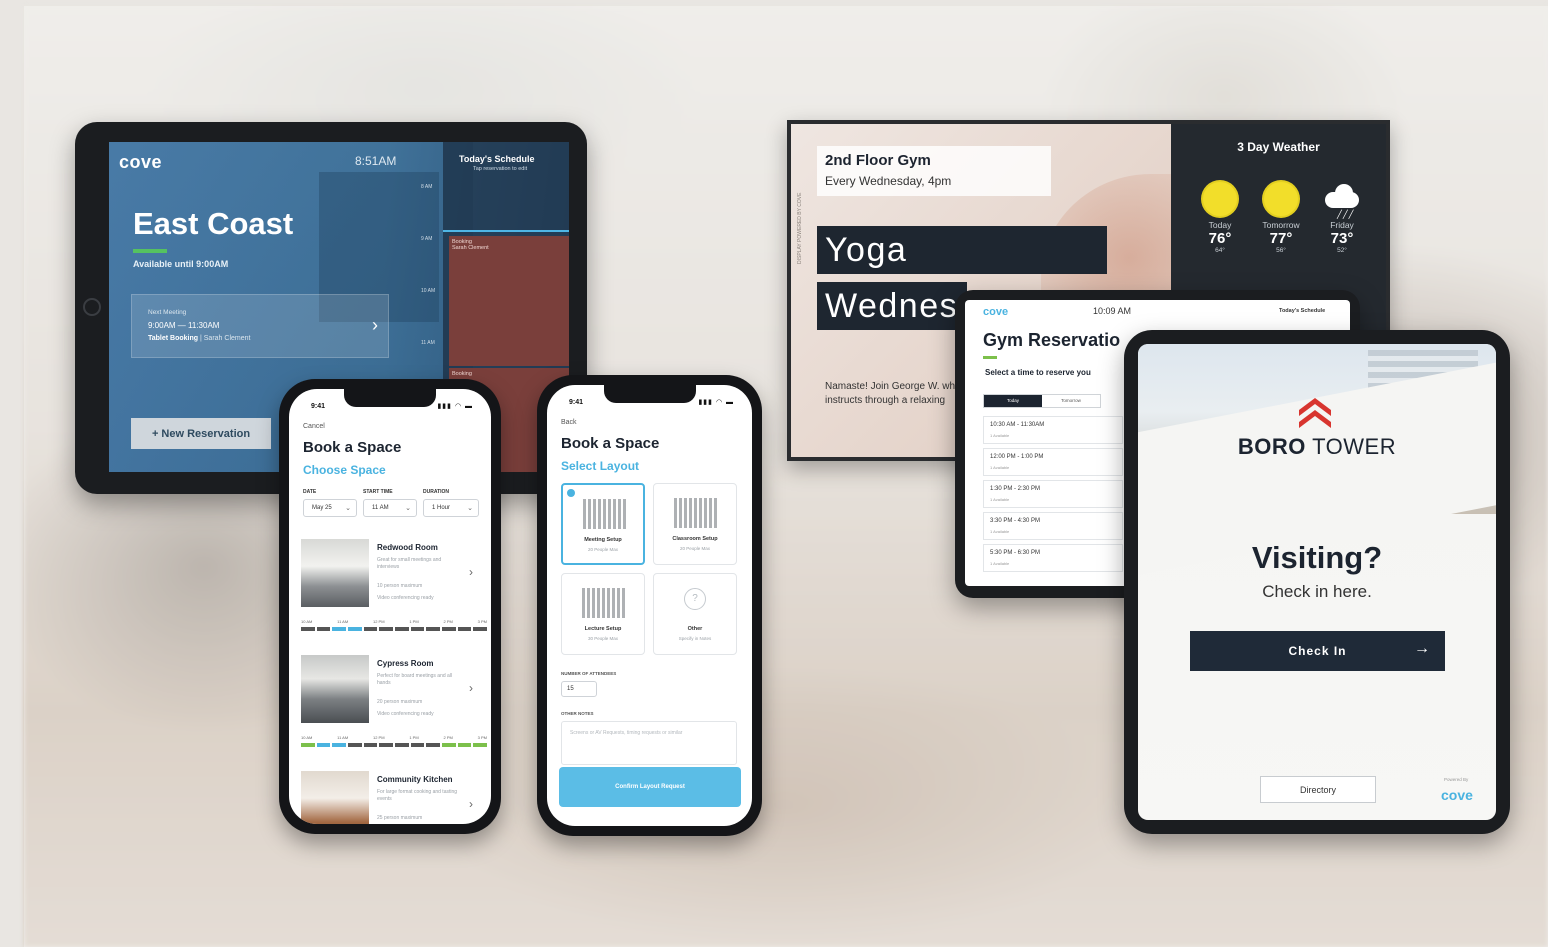  Describe the element at coordinates (1281, 218) in the screenshot. I see `forecast-tomorrow: Tomorrow 77° 56°` at that location.